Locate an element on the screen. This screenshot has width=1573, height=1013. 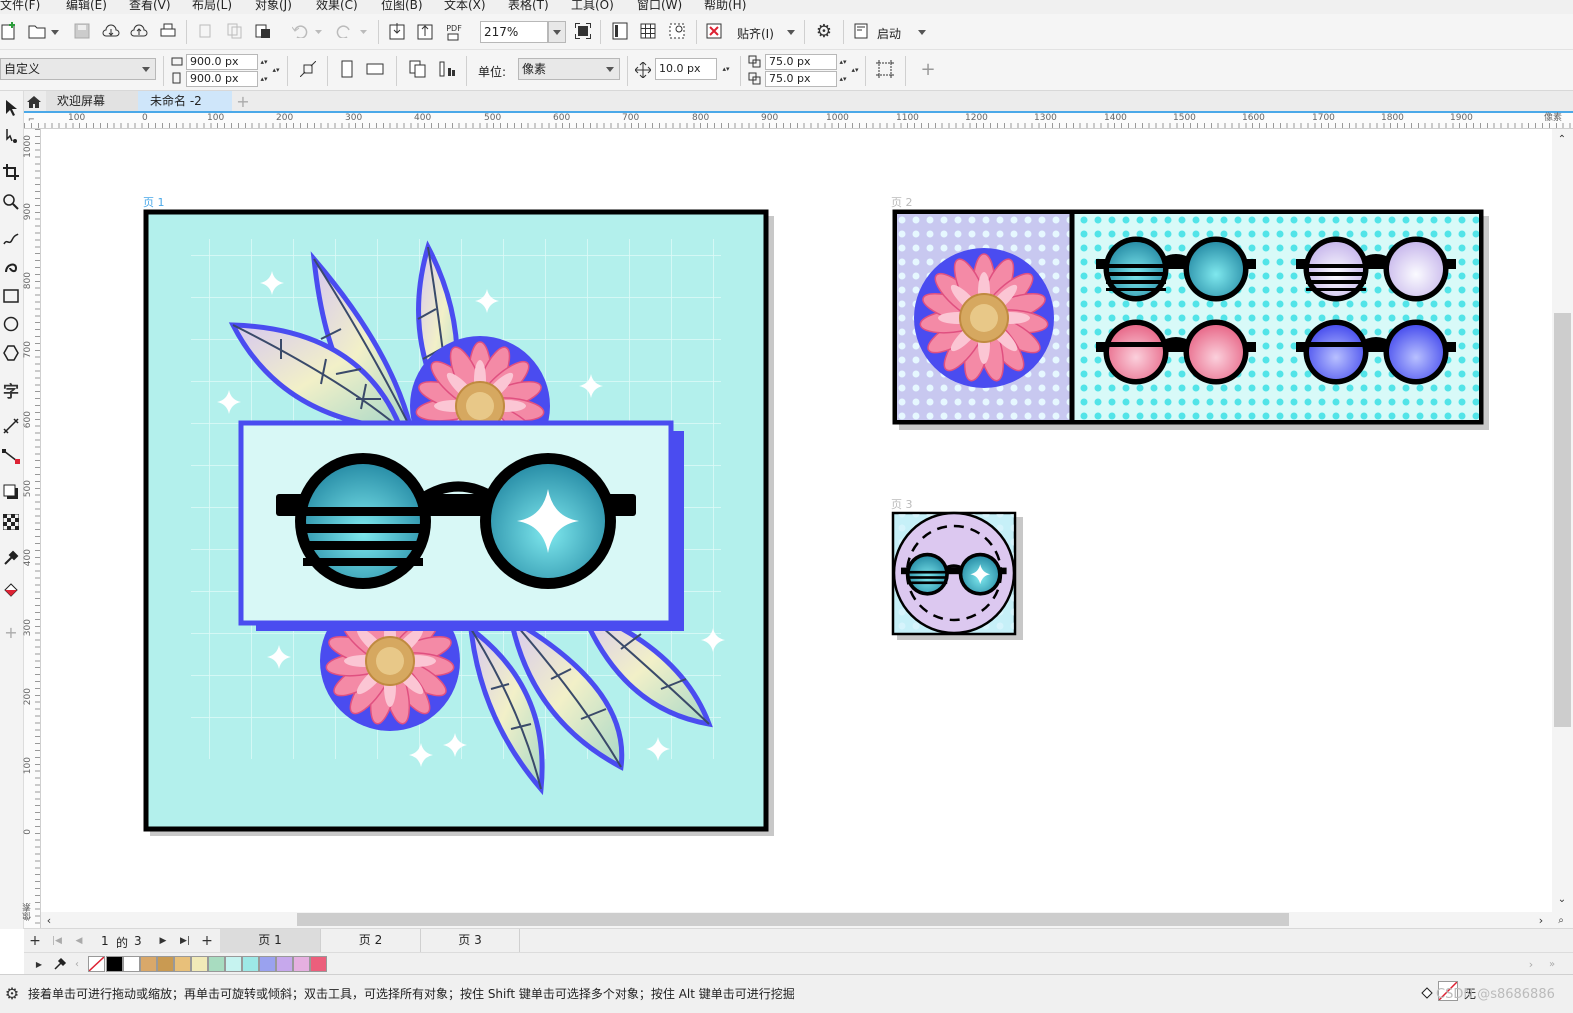
text-tool-icon: 字 is located at coordinates (11, 390).